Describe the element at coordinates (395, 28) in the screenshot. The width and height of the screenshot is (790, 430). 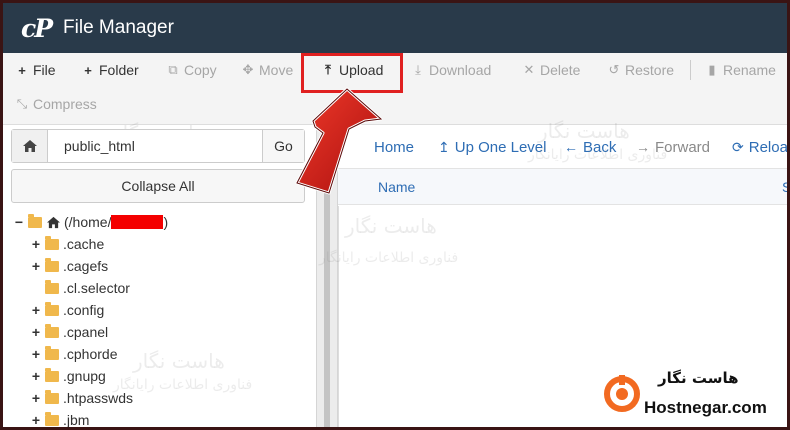
I see `app-header: cP File Manager` at that location.